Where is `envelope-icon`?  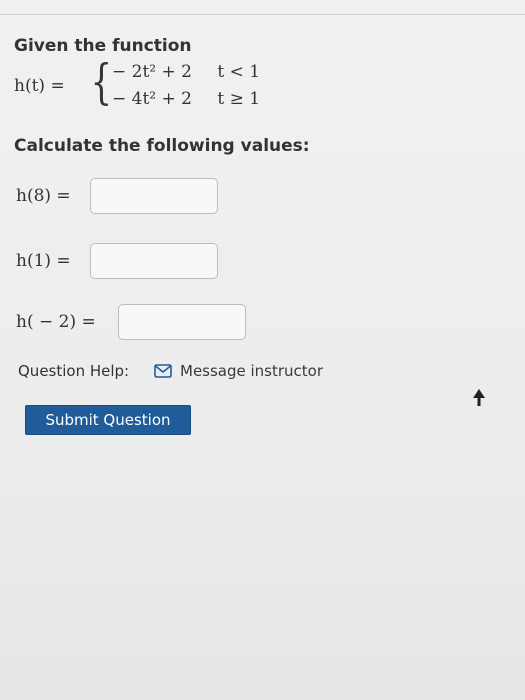 envelope-icon is located at coordinates (163, 371).